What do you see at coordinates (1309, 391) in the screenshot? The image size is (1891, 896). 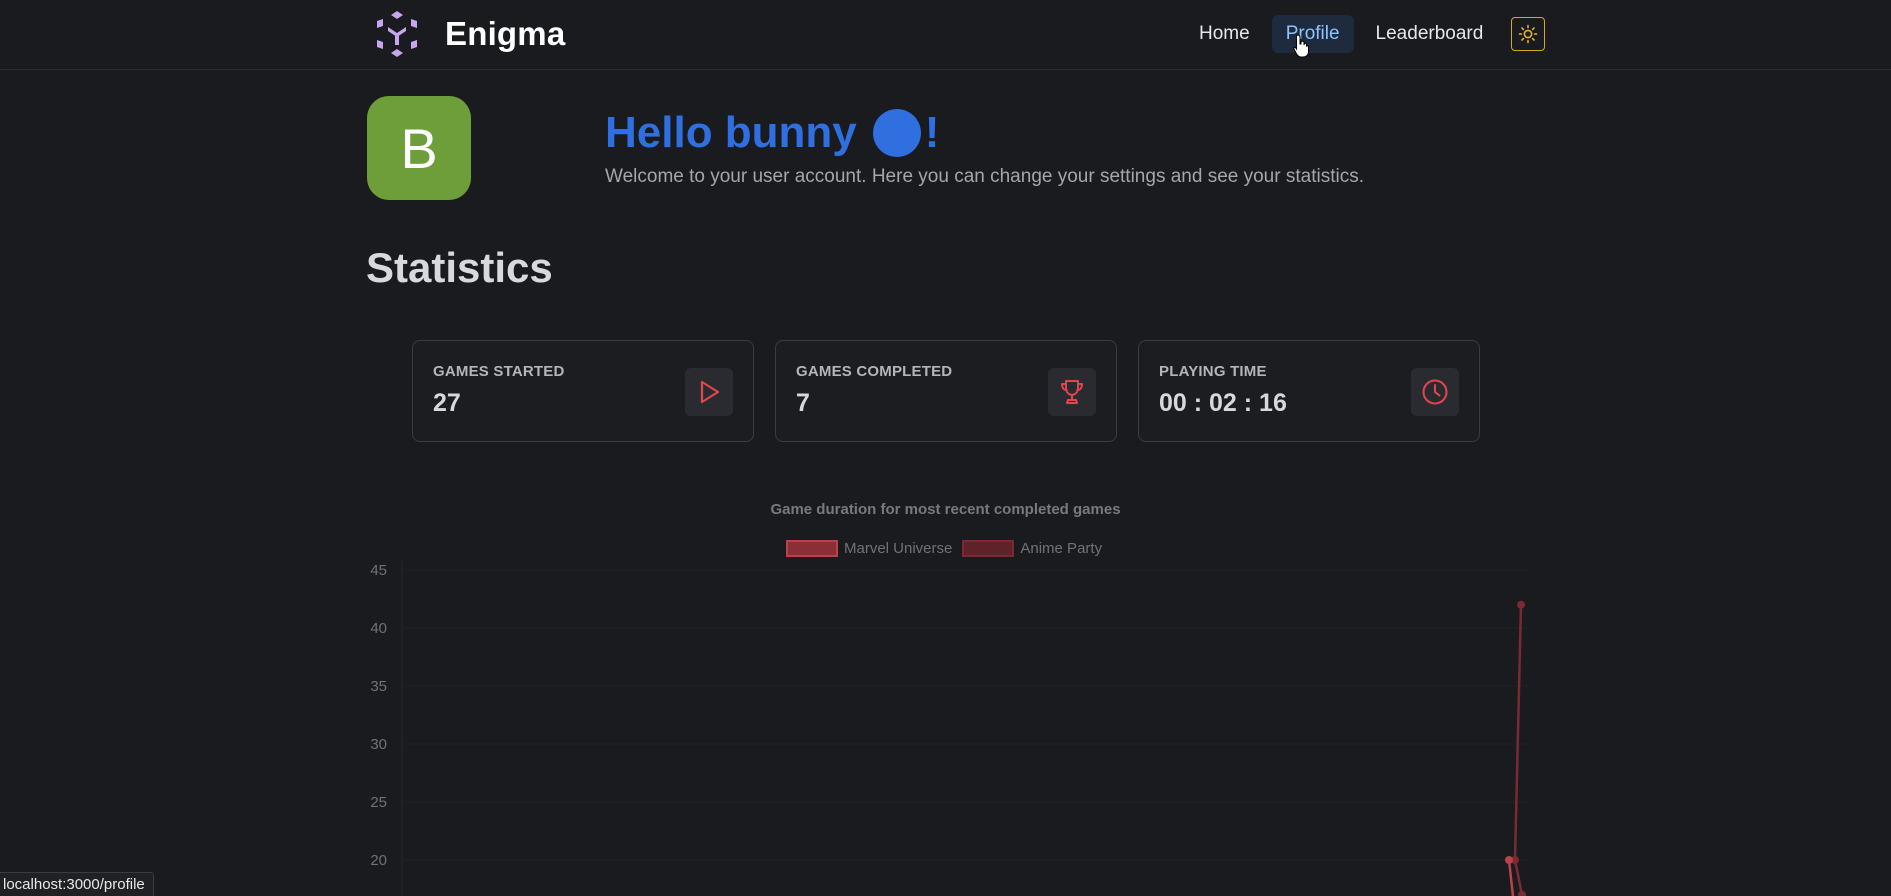 I see `stat-card-playing-time: PLAYING TIME 00 : 02 : 16` at bounding box center [1309, 391].